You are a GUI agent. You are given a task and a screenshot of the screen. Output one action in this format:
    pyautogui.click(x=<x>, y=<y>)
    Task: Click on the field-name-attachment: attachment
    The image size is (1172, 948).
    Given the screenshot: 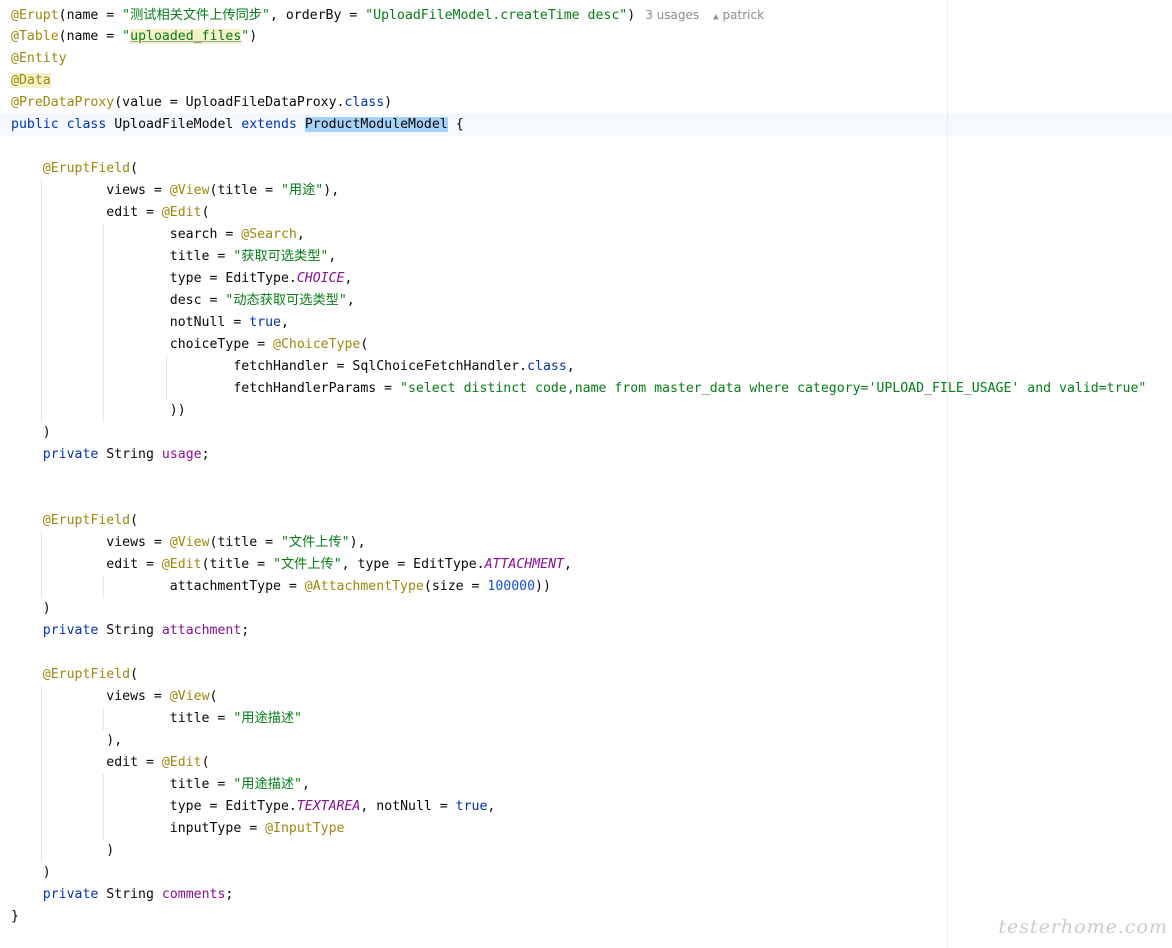 What is the action you would take?
    pyautogui.click(x=201, y=630)
    